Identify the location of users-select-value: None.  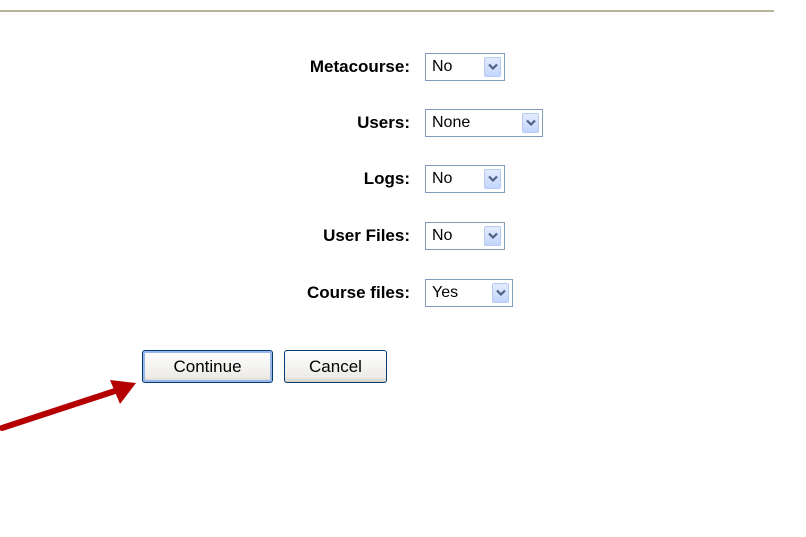
(451, 122).